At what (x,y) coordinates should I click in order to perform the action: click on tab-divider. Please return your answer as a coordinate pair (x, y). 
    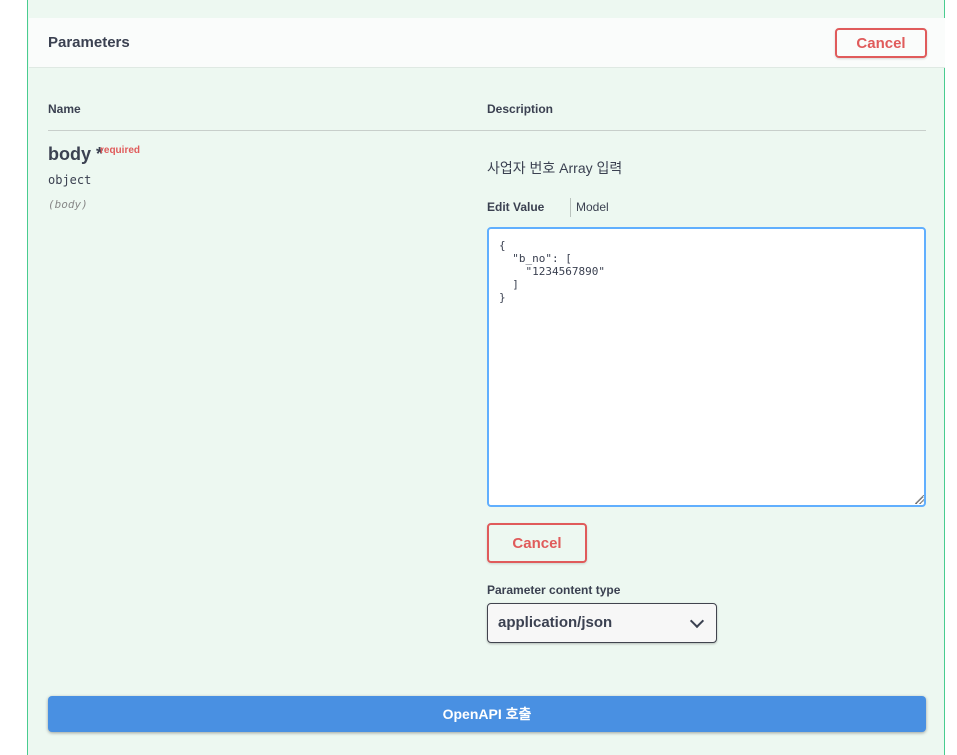
    Looking at the image, I should click on (570, 207).